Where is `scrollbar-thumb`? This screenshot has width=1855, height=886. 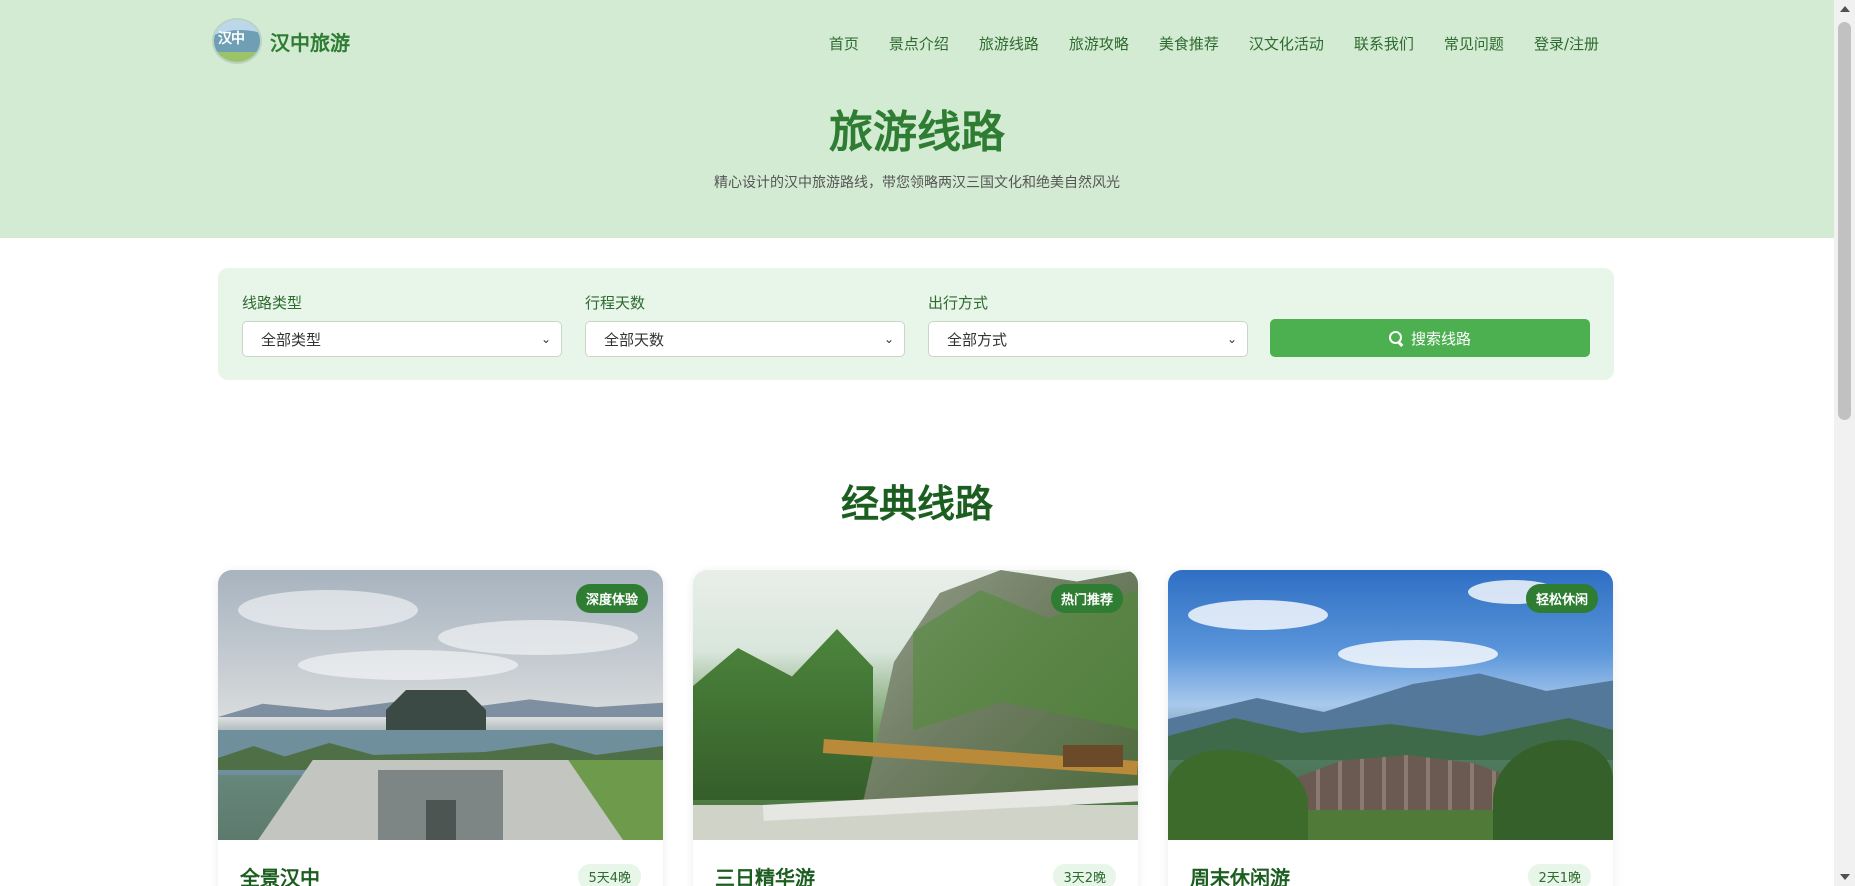
scrollbar-thumb is located at coordinates (1844, 221).